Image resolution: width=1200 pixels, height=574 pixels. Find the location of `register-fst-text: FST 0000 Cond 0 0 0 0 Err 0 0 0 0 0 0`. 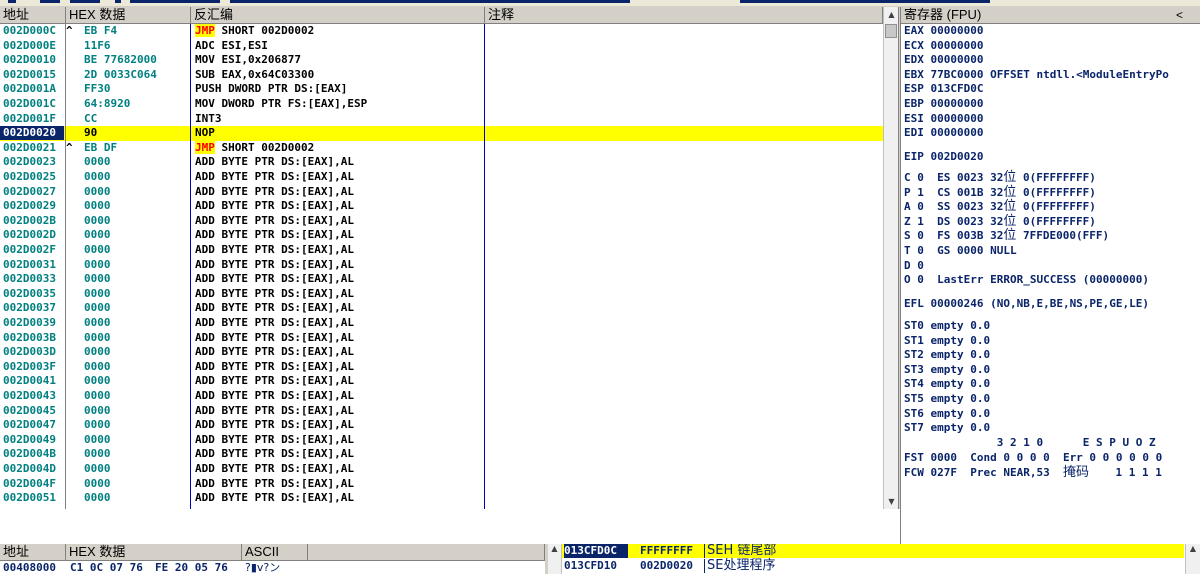

register-fst-text: FST 0000 Cond 0 0 0 0 Err 0 0 0 0 0 0 is located at coordinates (1033, 457).